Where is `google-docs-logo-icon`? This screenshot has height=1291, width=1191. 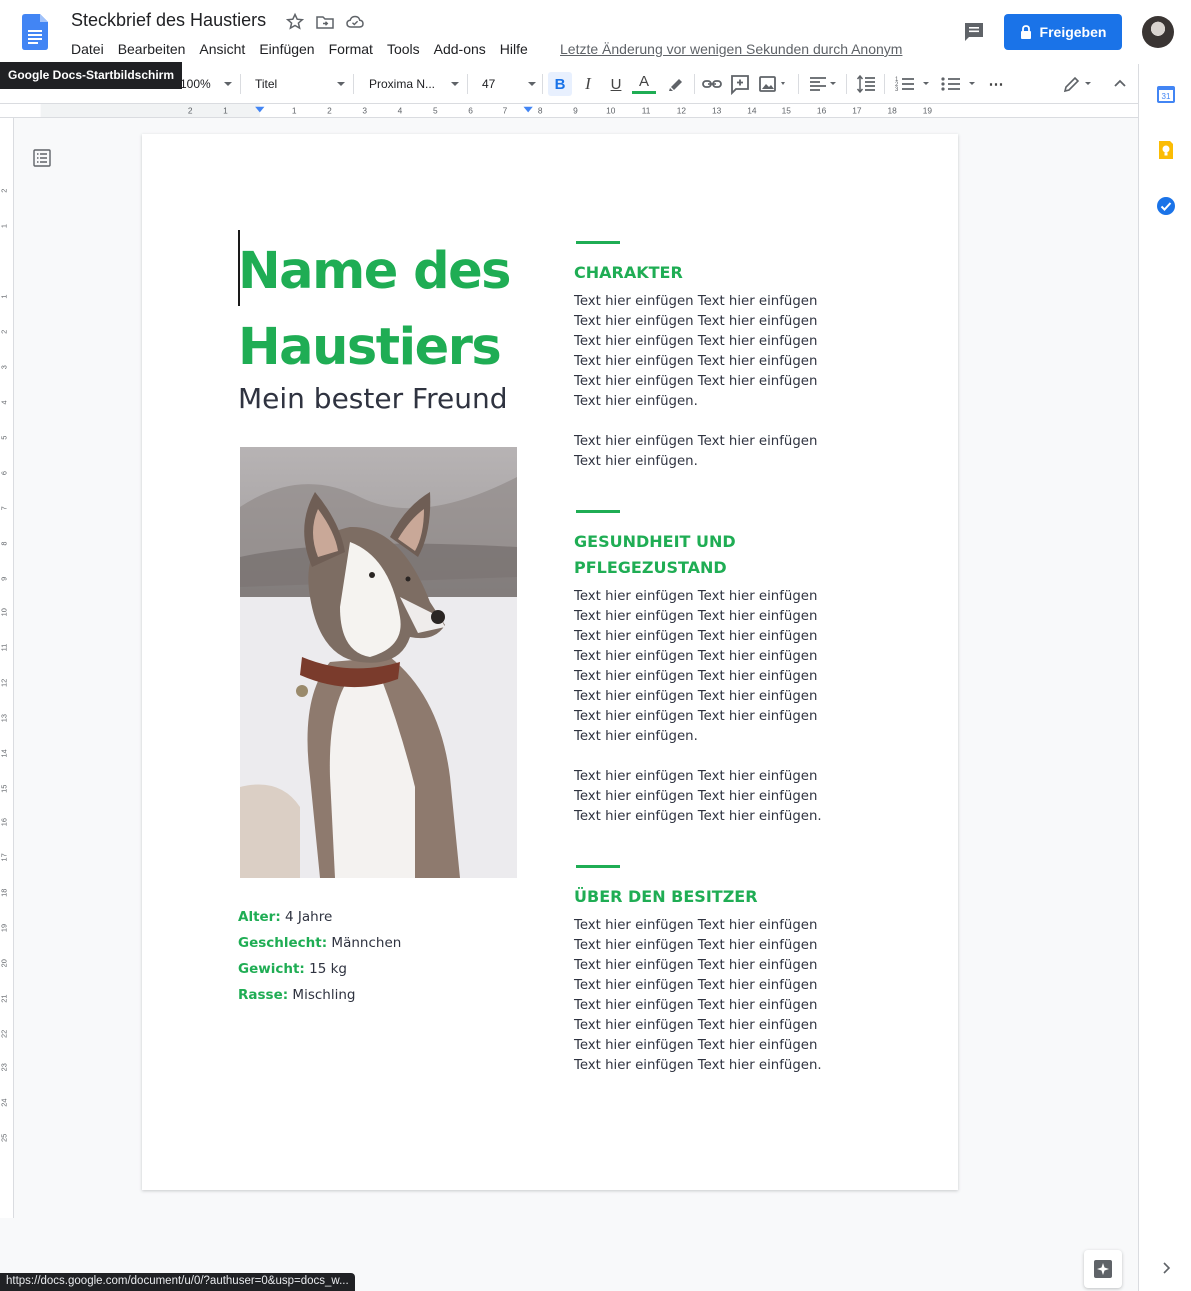 google-docs-logo-icon is located at coordinates (35, 32).